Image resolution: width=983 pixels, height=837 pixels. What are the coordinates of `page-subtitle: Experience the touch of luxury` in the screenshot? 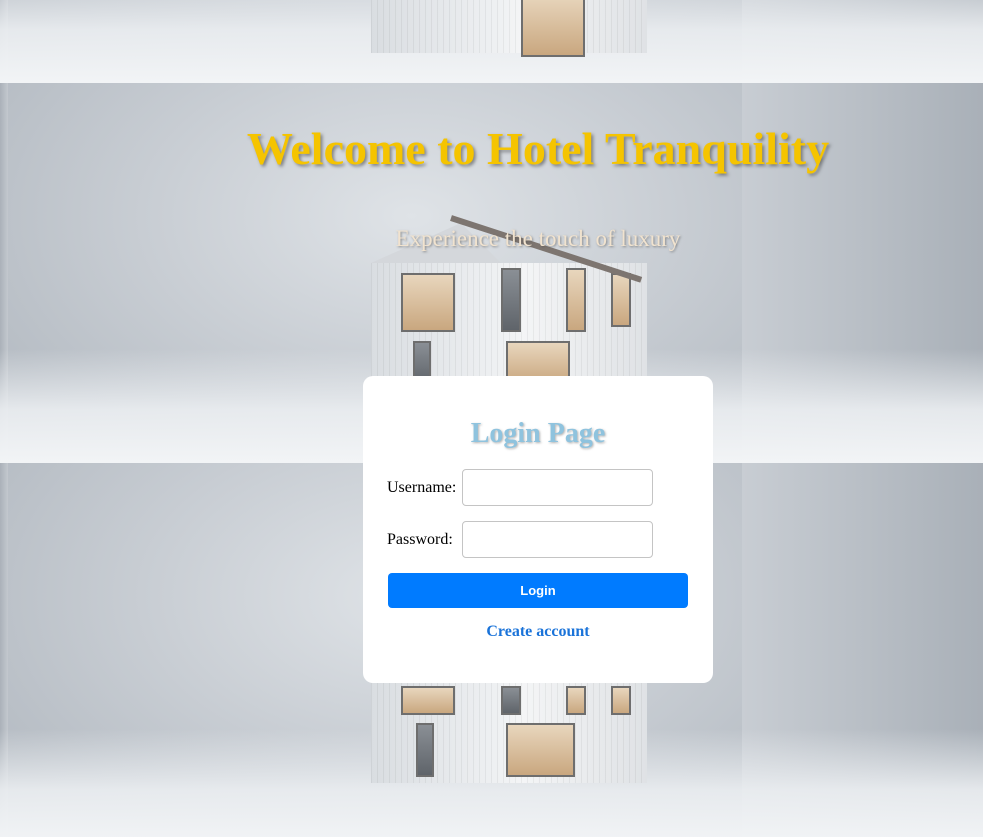 It's located at (538, 238).